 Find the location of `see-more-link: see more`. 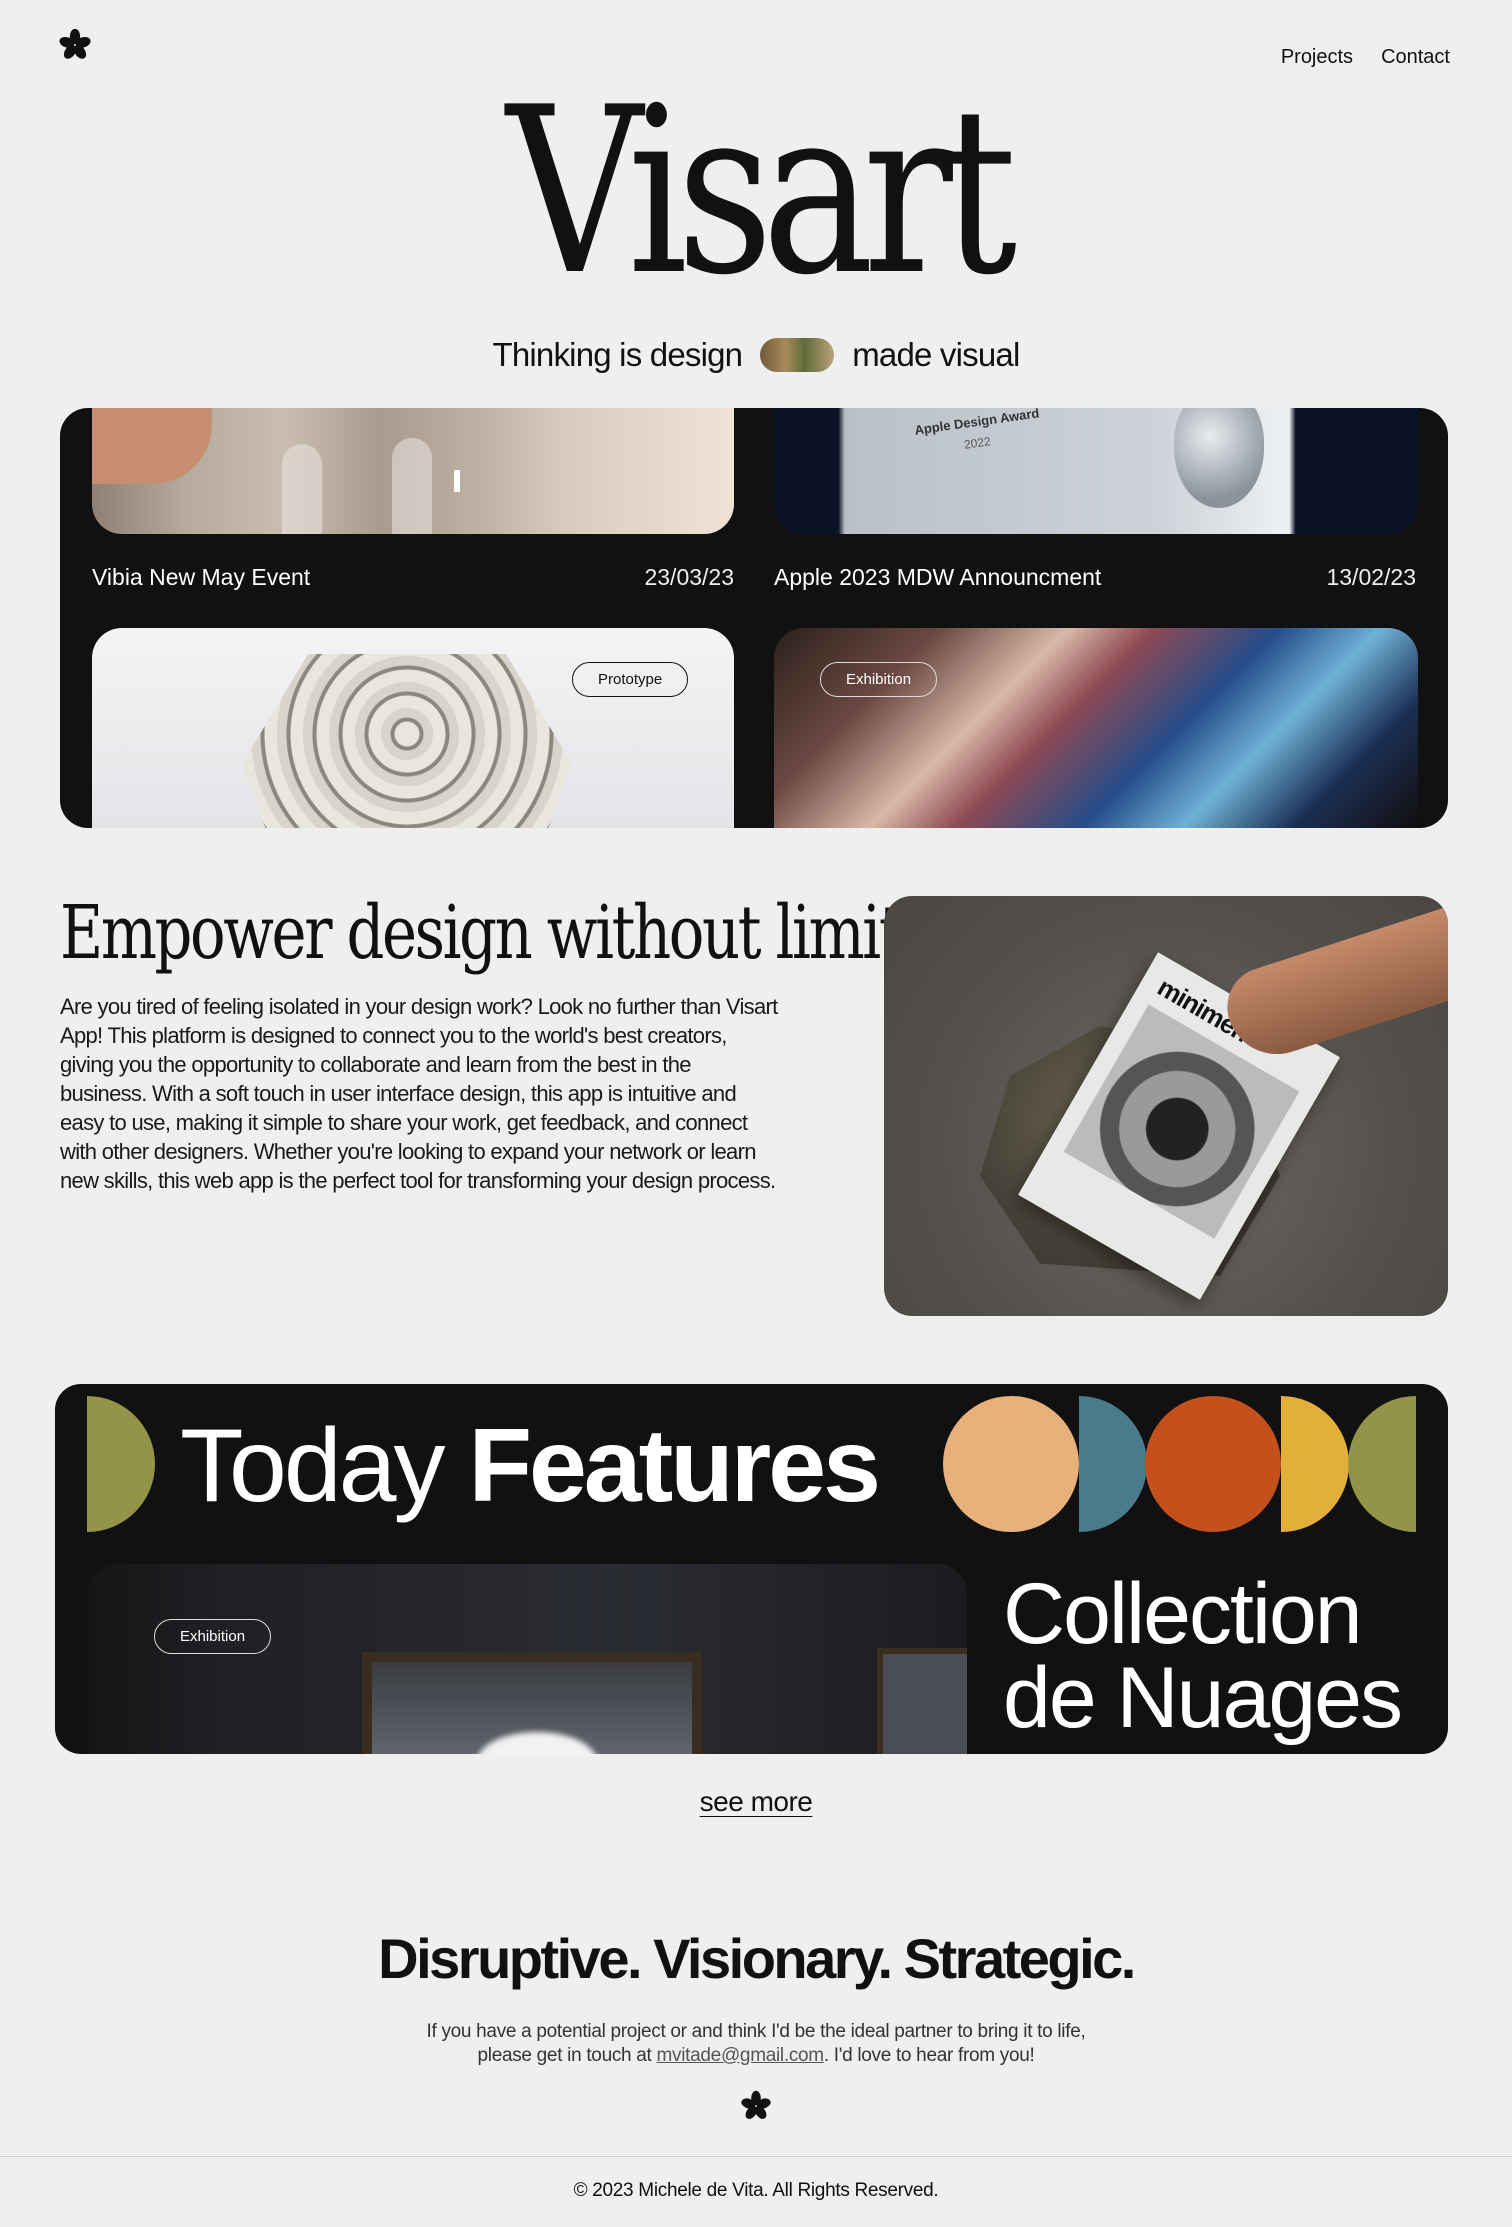

see-more-link: see more is located at coordinates (756, 1801).